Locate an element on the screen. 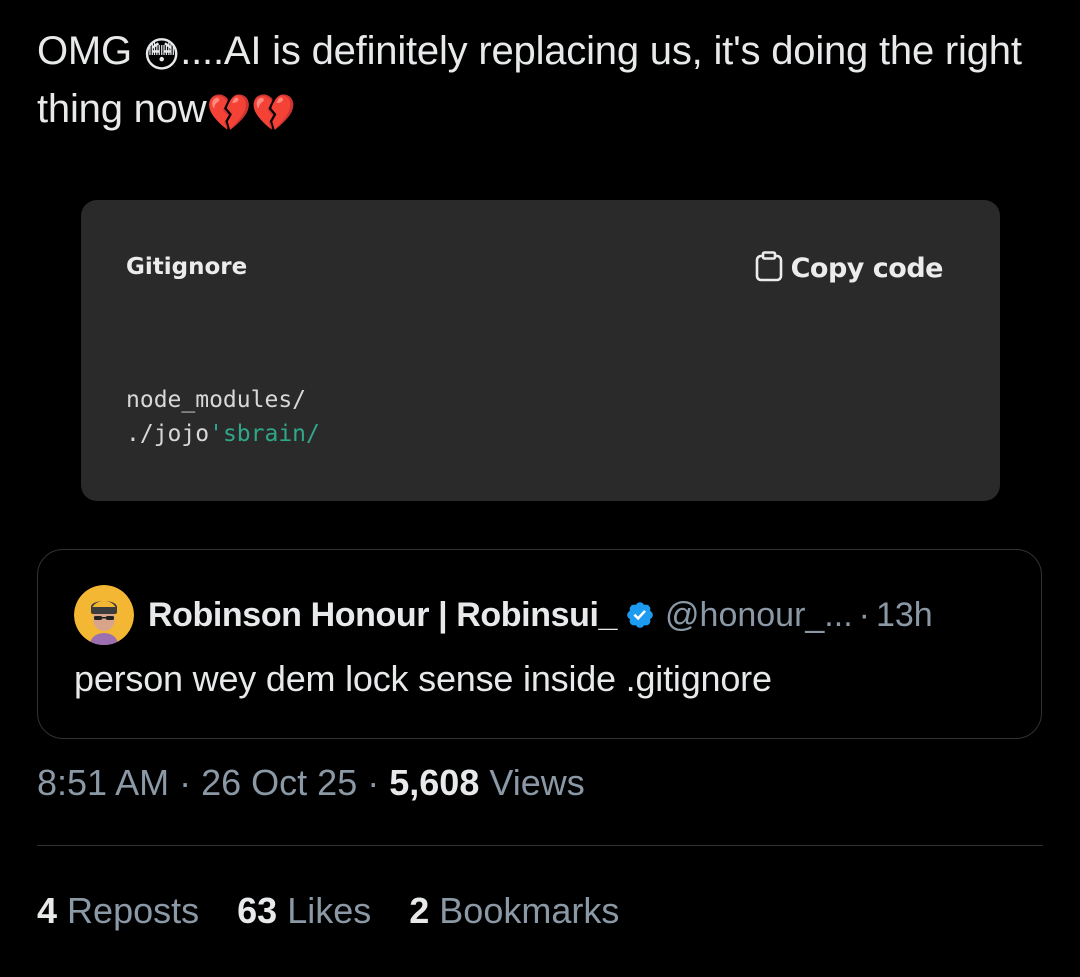 Image resolution: width=1080 pixels, height=977 pixels. code-line: ./jojo'sbrain/ is located at coordinates (223, 434).